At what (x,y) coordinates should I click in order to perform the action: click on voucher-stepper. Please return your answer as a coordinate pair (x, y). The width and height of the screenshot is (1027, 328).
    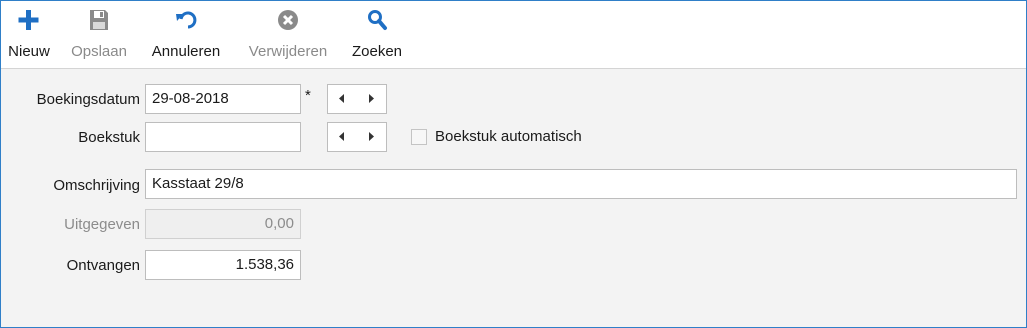
    Looking at the image, I should click on (357, 137).